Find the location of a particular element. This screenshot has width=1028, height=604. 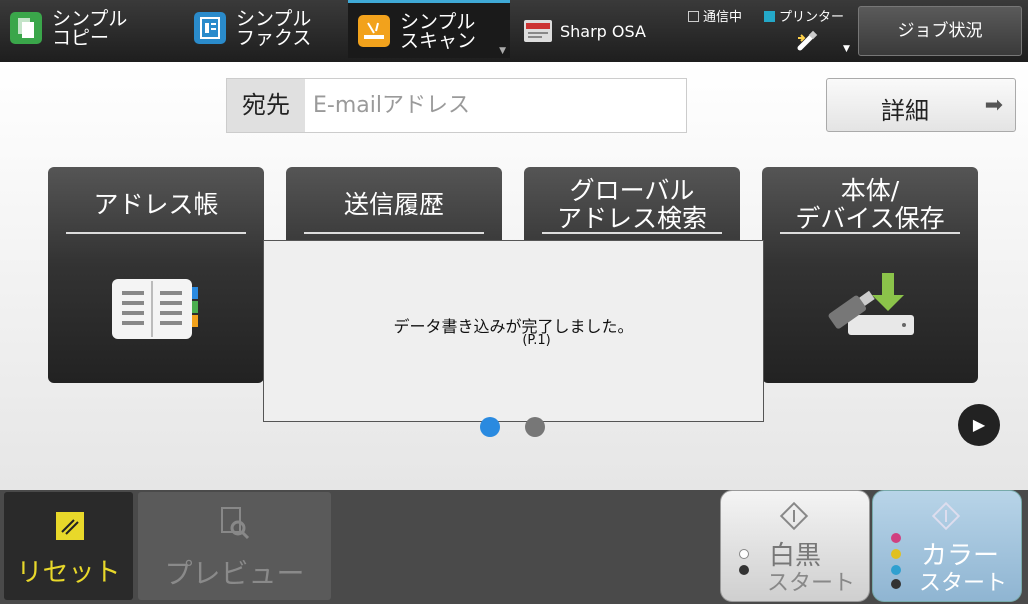

destination-field: 宛先 is located at coordinates (456, 105).